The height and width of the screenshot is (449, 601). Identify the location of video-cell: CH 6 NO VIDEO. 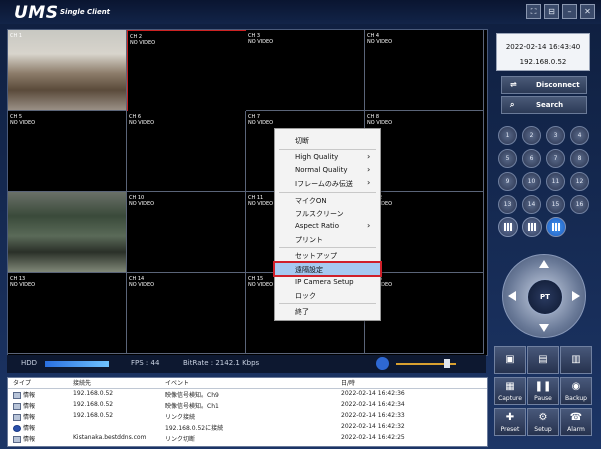
(186, 151).